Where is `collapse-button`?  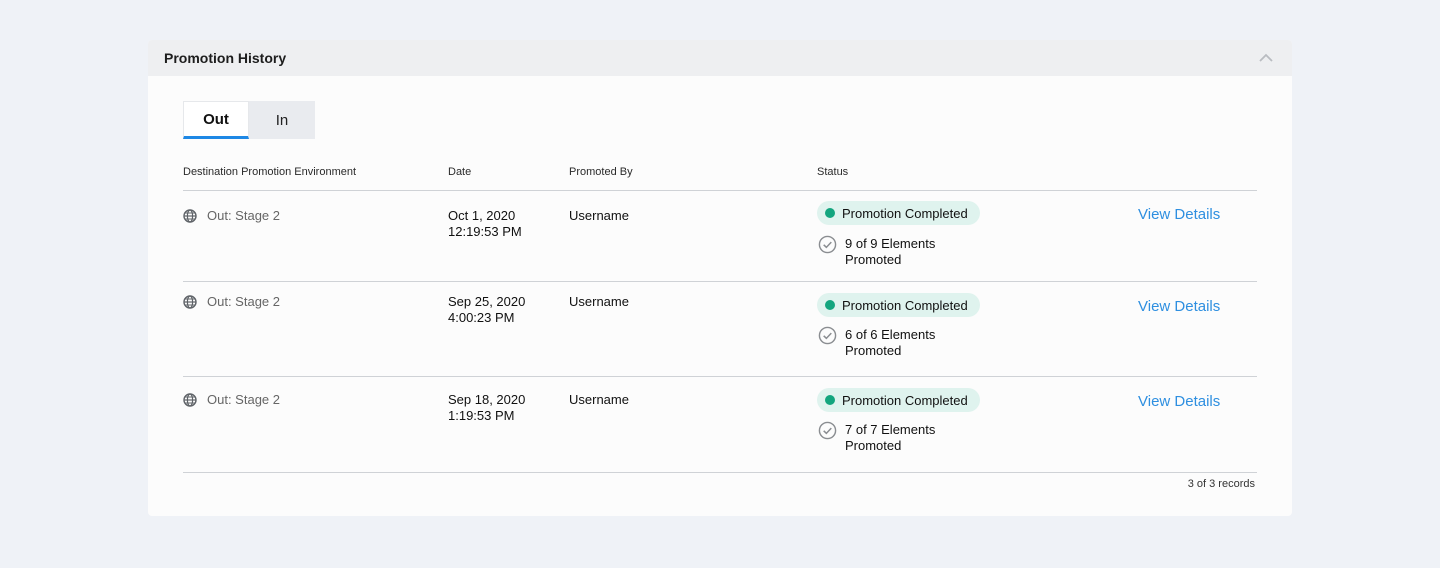
collapse-button is located at coordinates (1266, 58).